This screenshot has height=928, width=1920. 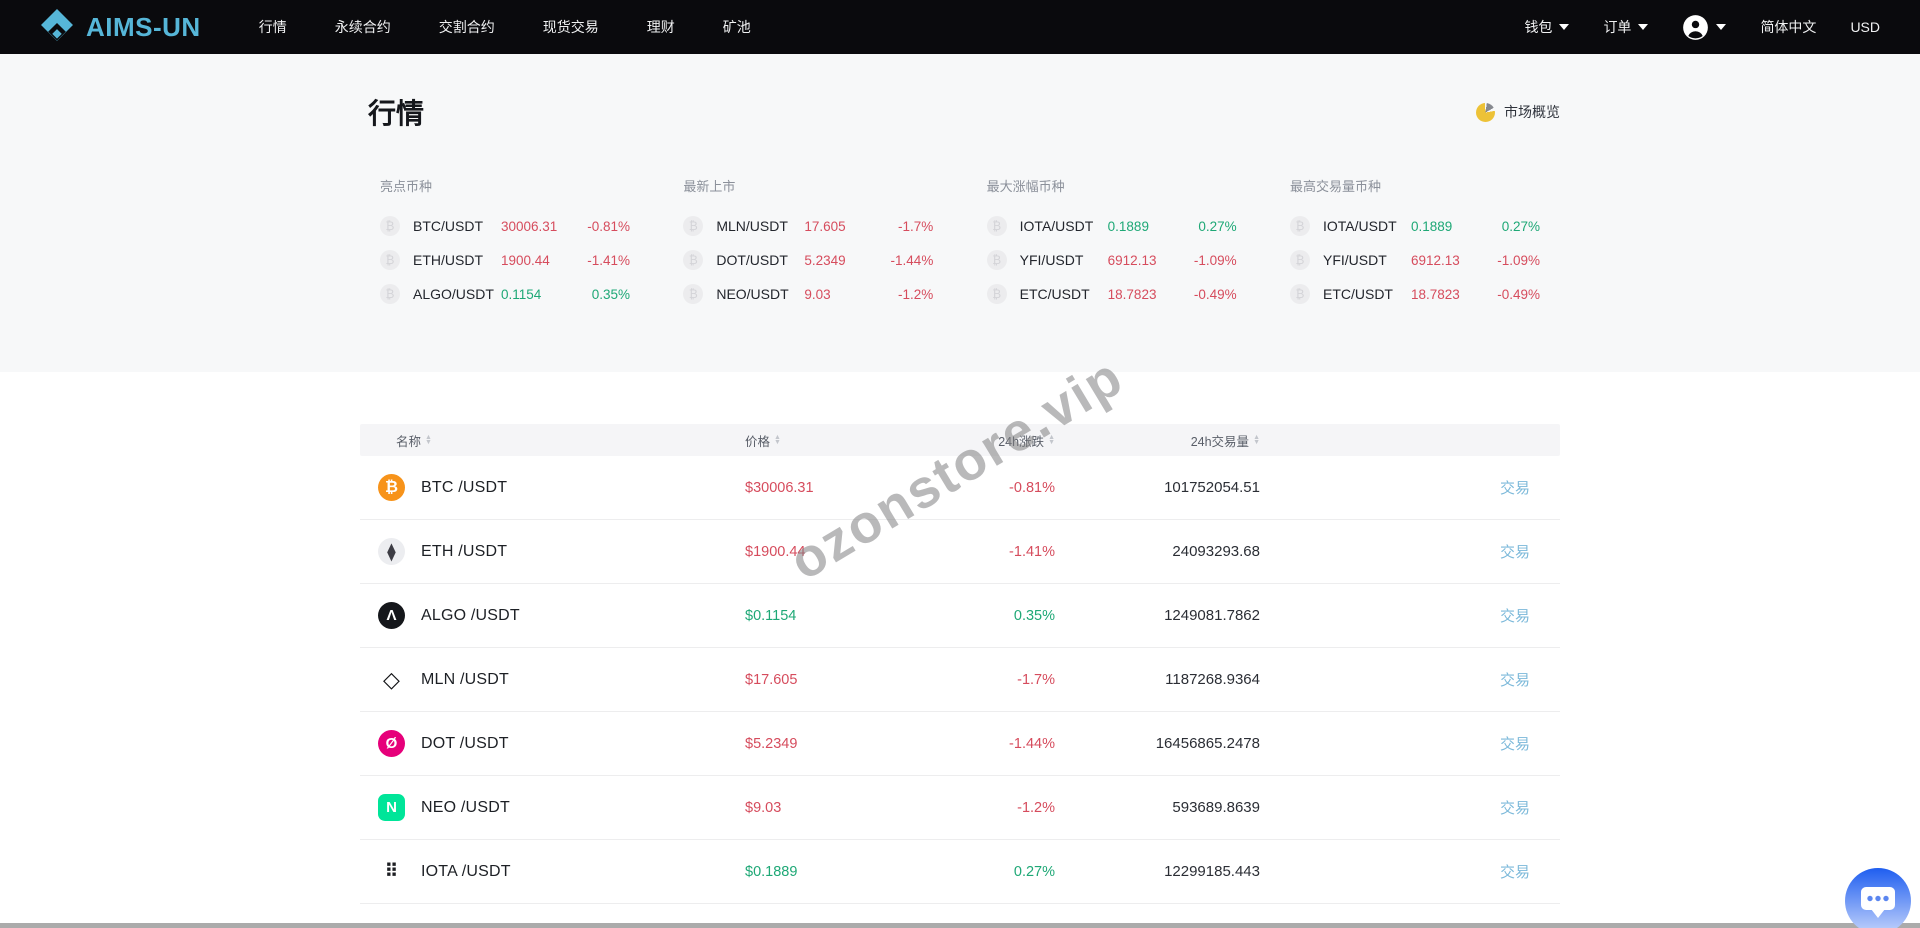 I want to click on pair-label: BTC /USDT, so click(x=464, y=487).